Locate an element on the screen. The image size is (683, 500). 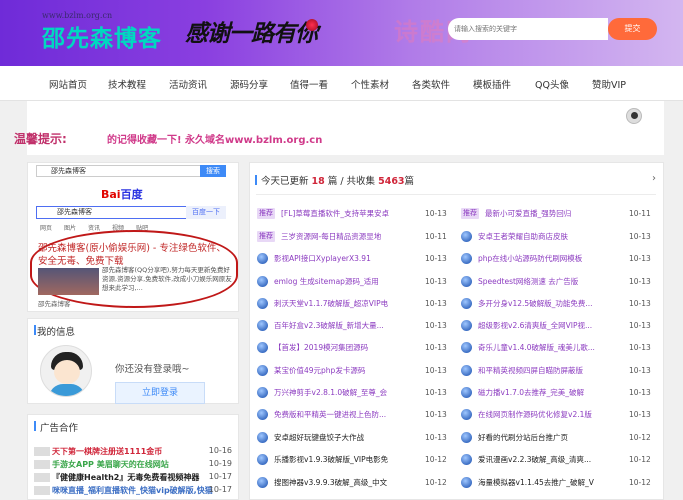
ad-item: 『健健康Health2』无毒免费看视频神器 10-17 is located at coordinates (134, 477).